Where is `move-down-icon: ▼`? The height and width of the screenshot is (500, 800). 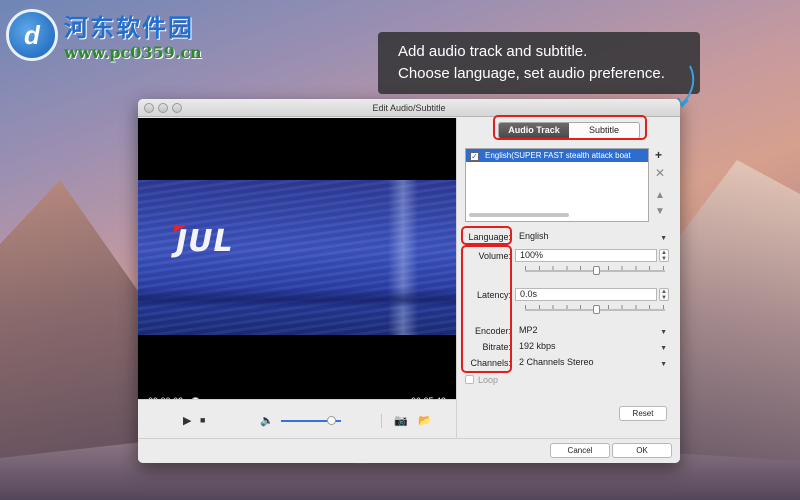
move-down-icon: ▼ is located at coordinates (660, 211).